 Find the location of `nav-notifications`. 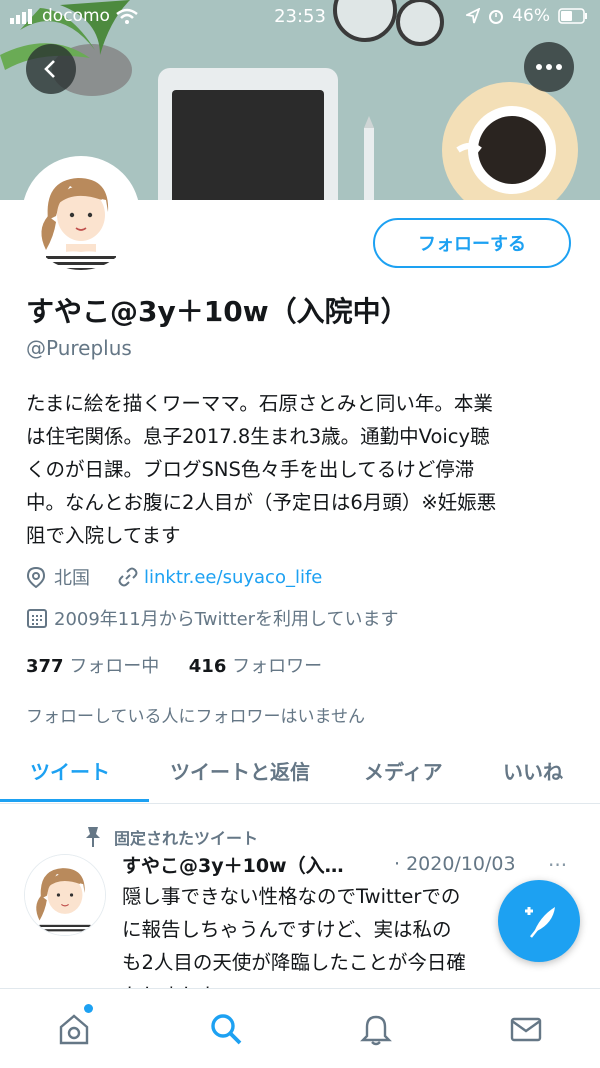

nav-notifications is located at coordinates (376, 1029).